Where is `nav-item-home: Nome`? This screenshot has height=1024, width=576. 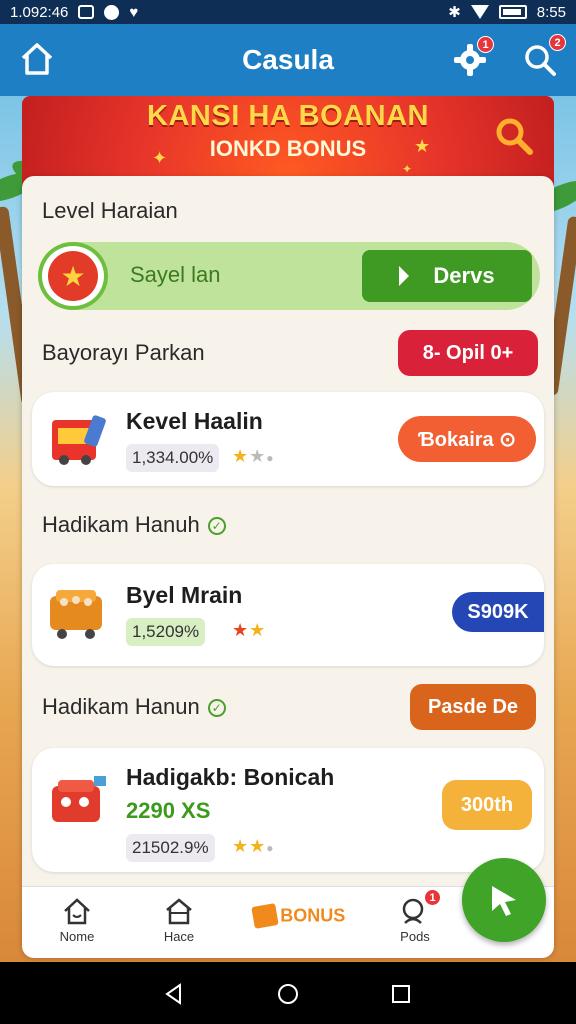 nav-item-home: Nome is located at coordinates (77, 919).